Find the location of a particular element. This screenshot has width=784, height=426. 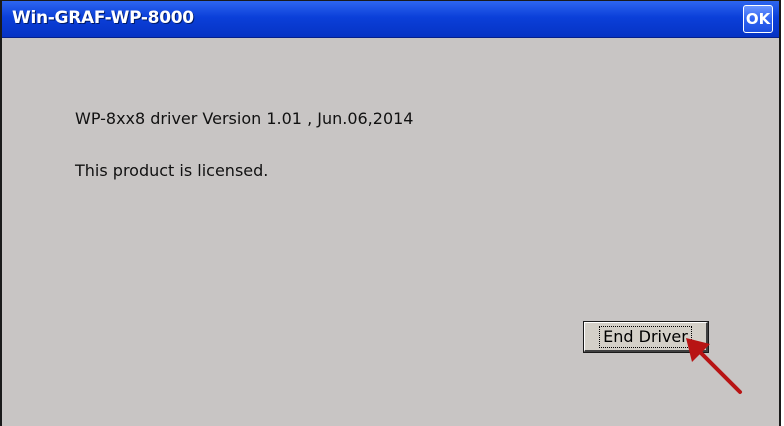

ok-button: OK is located at coordinates (758, 19).